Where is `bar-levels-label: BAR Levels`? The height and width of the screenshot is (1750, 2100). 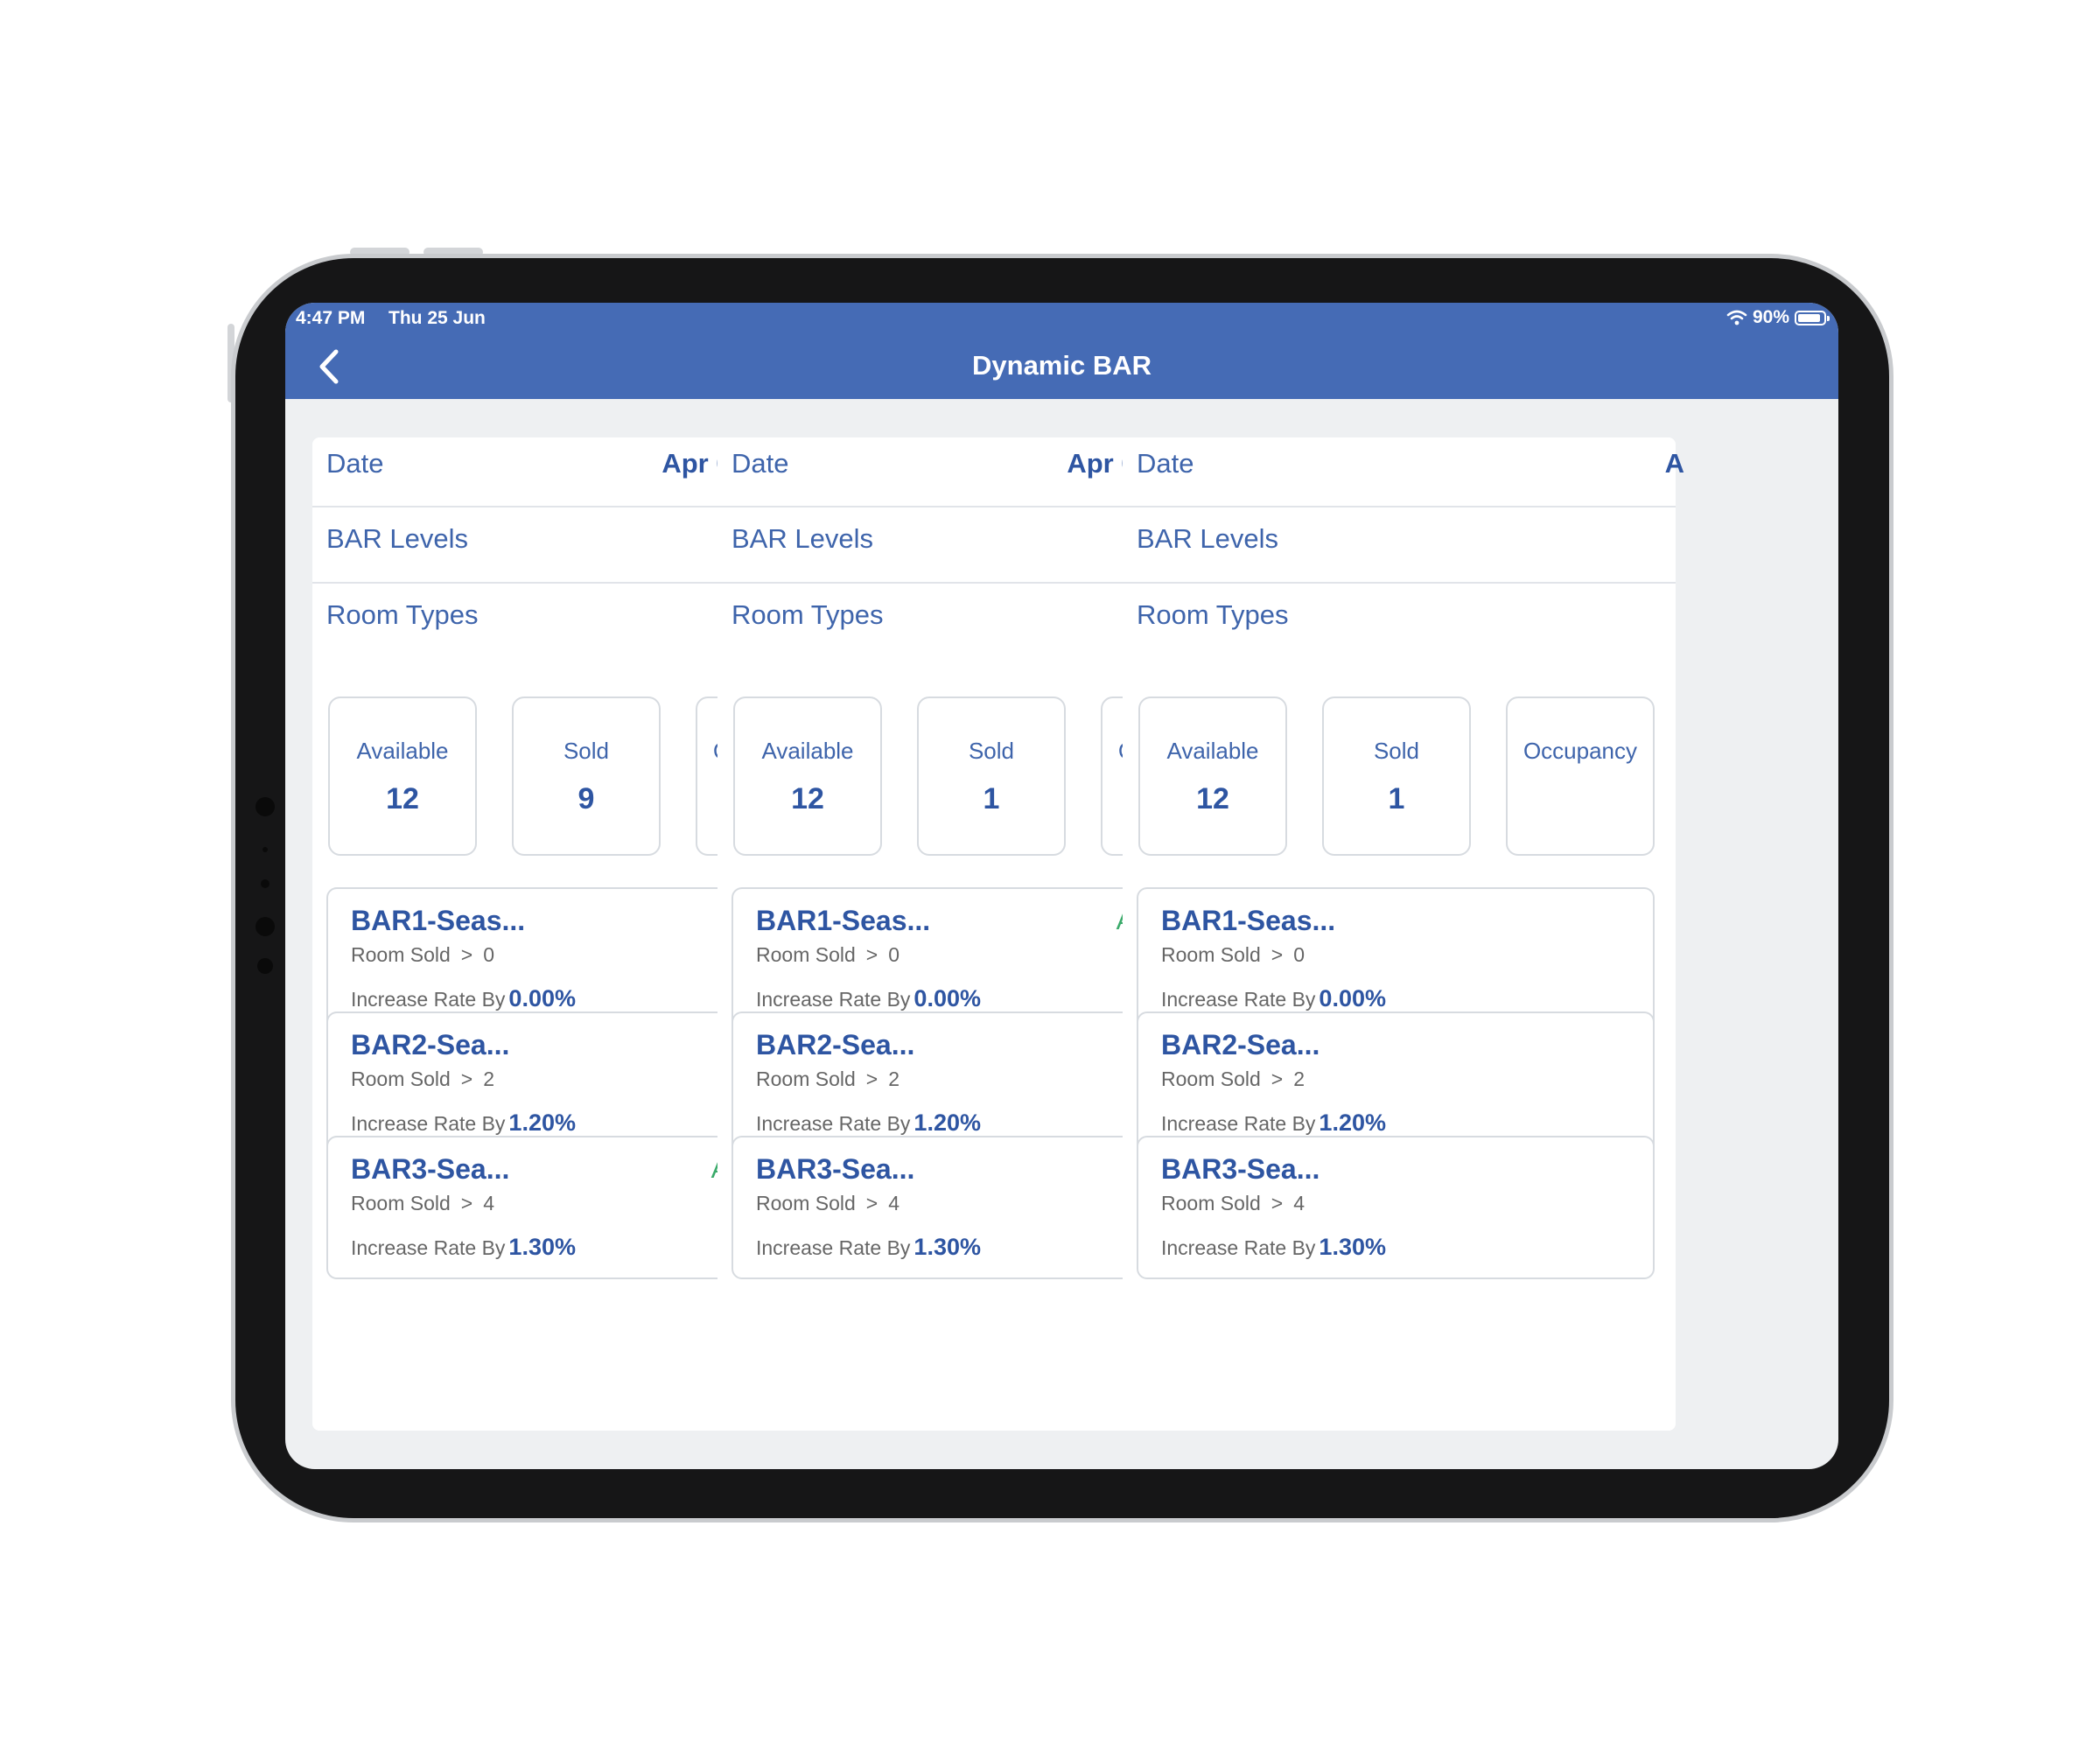
bar-levels-label: BAR Levels is located at coordinates (1207, 538).